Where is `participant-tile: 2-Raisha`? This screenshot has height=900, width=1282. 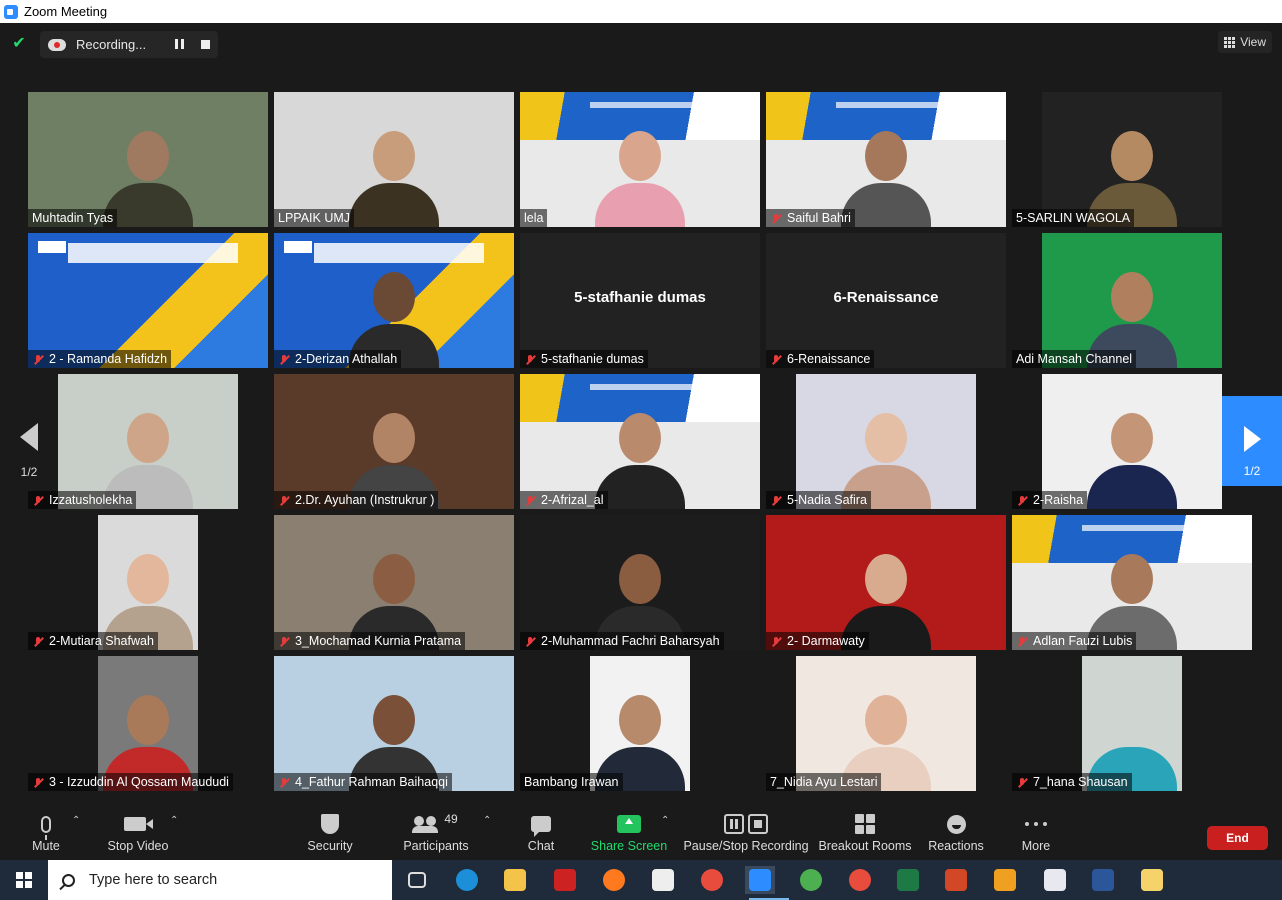 participant-tile: 2-Raisha is located at coordinates (1132, 441).